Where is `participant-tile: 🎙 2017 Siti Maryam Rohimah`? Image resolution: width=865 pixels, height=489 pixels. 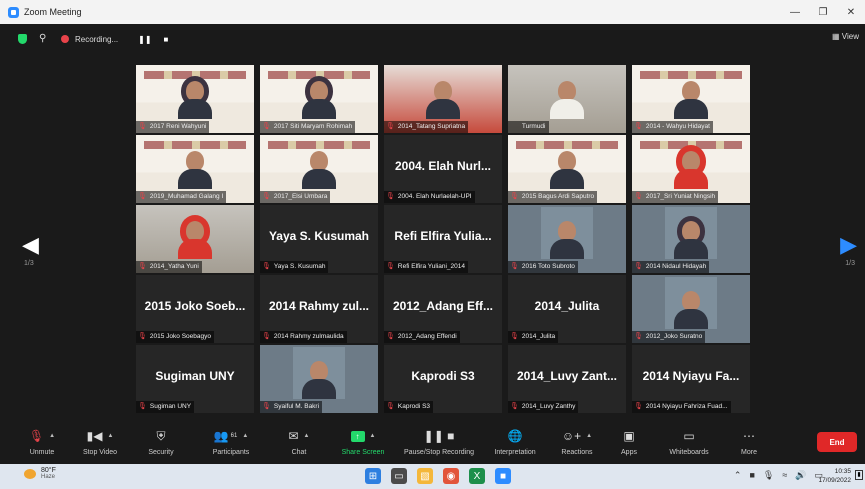
participant-tile: 🎙 2017 Siti Maryam Rohimah is located at coordinates (319, 99).